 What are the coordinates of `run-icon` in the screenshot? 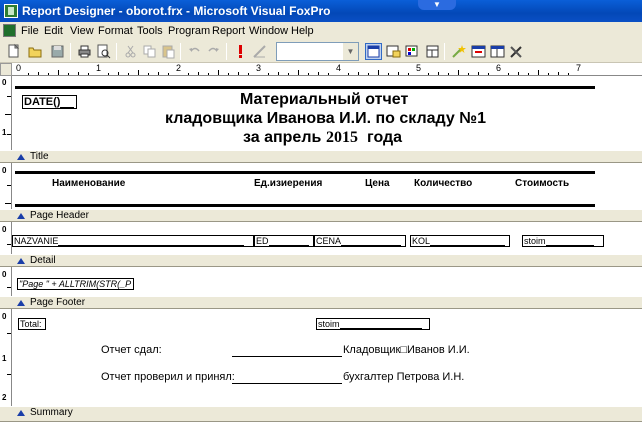 It's located at (240, 51).